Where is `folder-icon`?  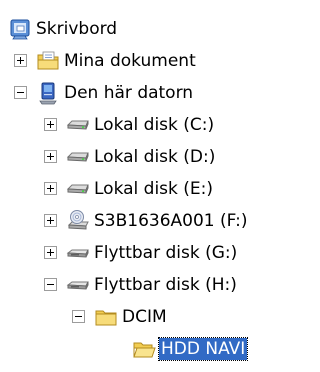 folder-icon is located at coordinates (106, 317).